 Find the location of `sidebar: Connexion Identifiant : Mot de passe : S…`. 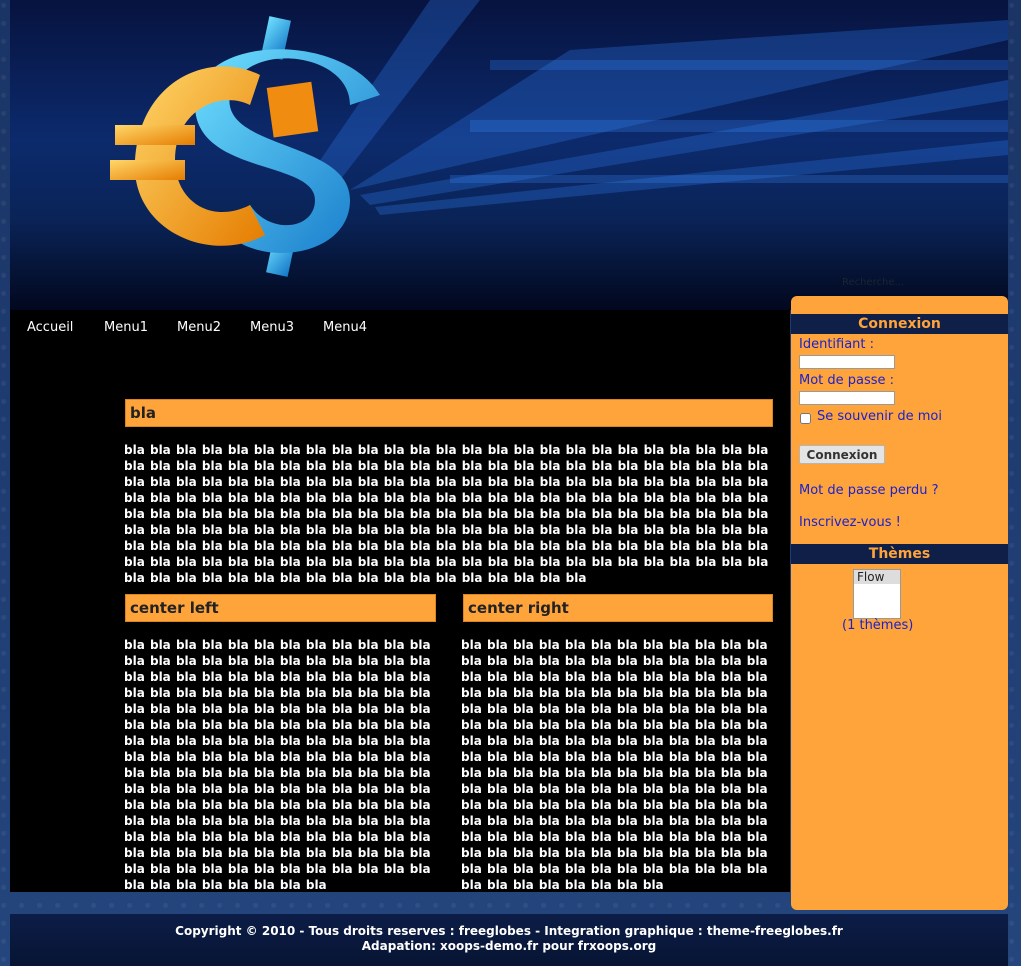

sidebar: Connexion Identifiant : Mot de passe : S… is located at coordinates (899, 603).